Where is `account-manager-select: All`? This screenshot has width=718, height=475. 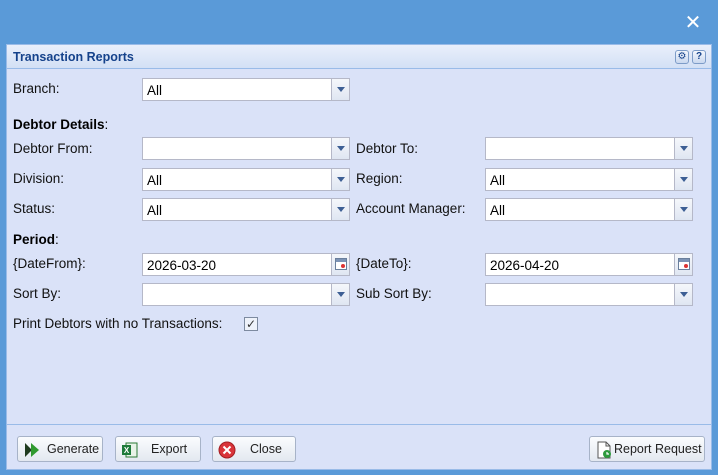 account-manager-select: All is located at coordinates (589, 209).